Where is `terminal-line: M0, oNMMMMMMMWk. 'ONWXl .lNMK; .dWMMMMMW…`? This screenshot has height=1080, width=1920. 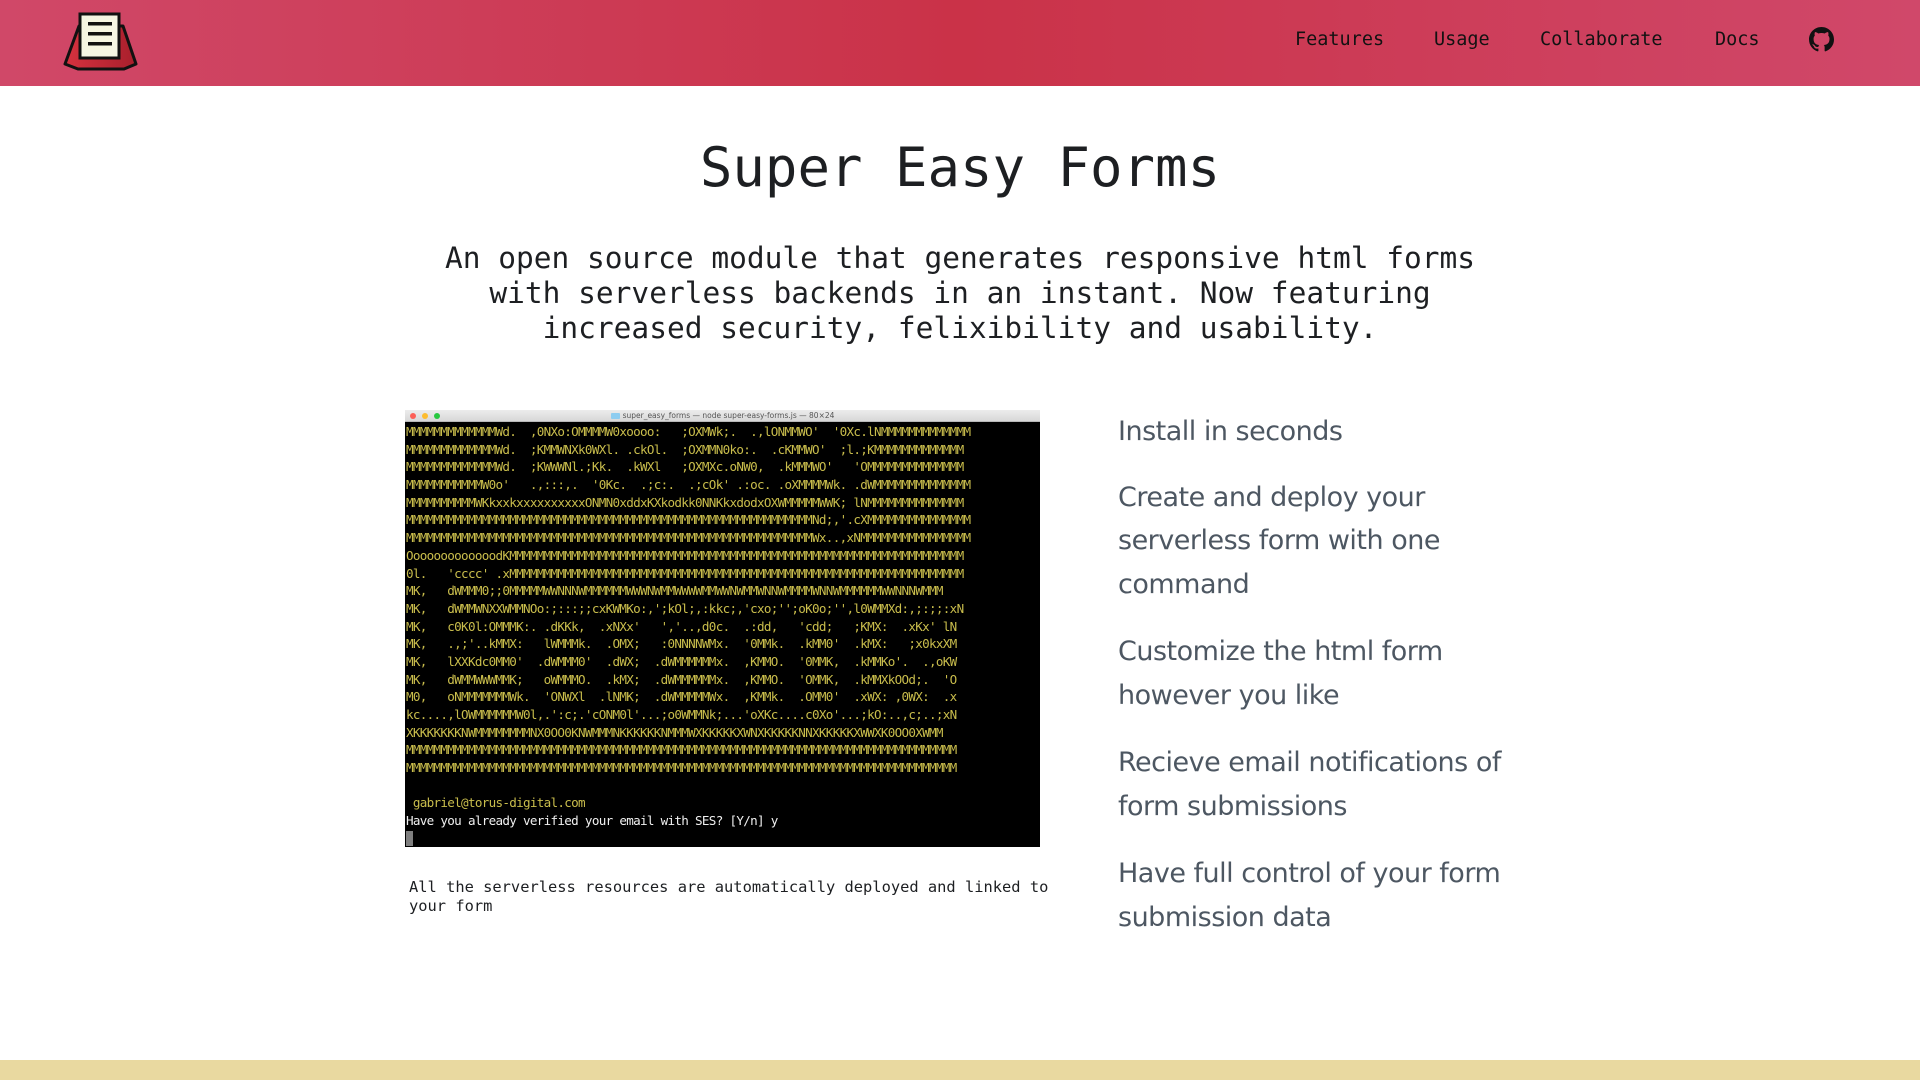 terminal-line: M0, oNMMMMMMMWk. 'ONWXl .lNMK; .dWMMMMMW… is located at coordinates (681, 697).